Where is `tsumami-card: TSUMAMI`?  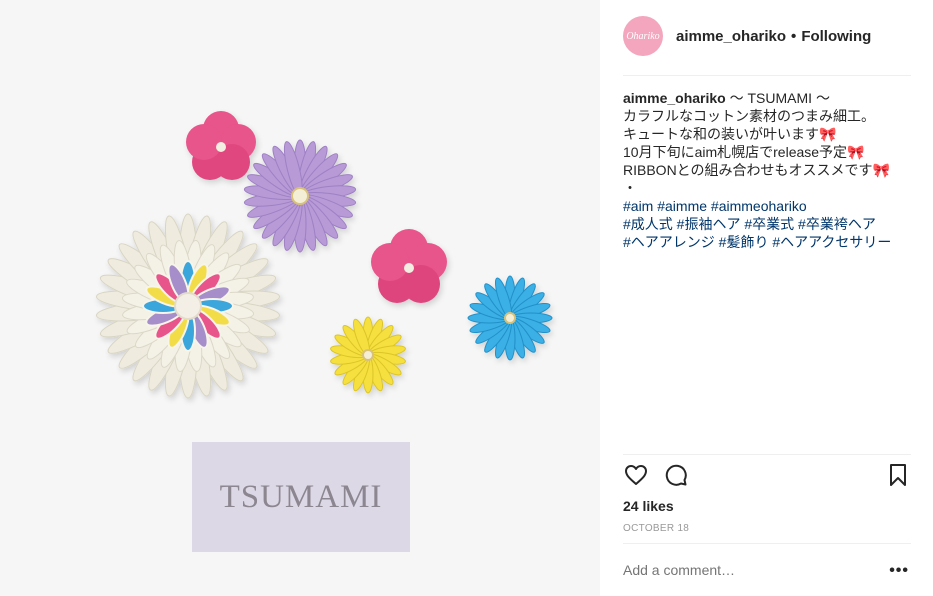
tsumami-card: TSUMAMI is located at coordinates (301, 497).